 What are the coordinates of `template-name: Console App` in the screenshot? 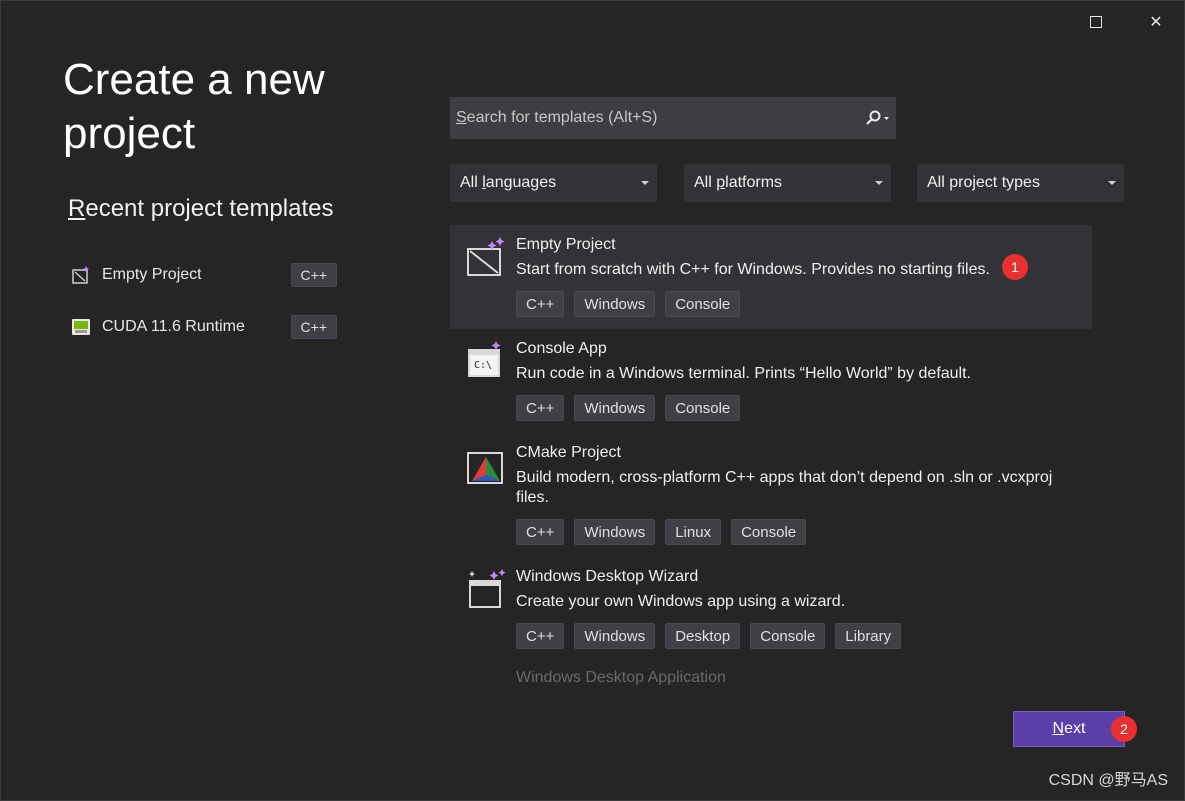 It's located at (561, 348).